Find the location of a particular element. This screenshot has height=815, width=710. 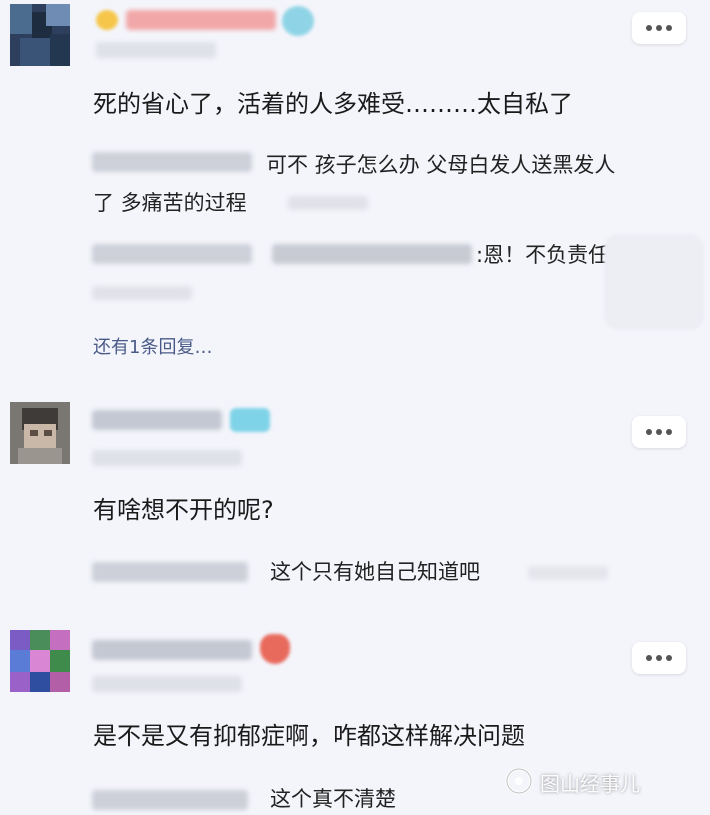

comment-text: 死的省心了，活着的人多难受………太自私了 is located at coordinates (333, 104).